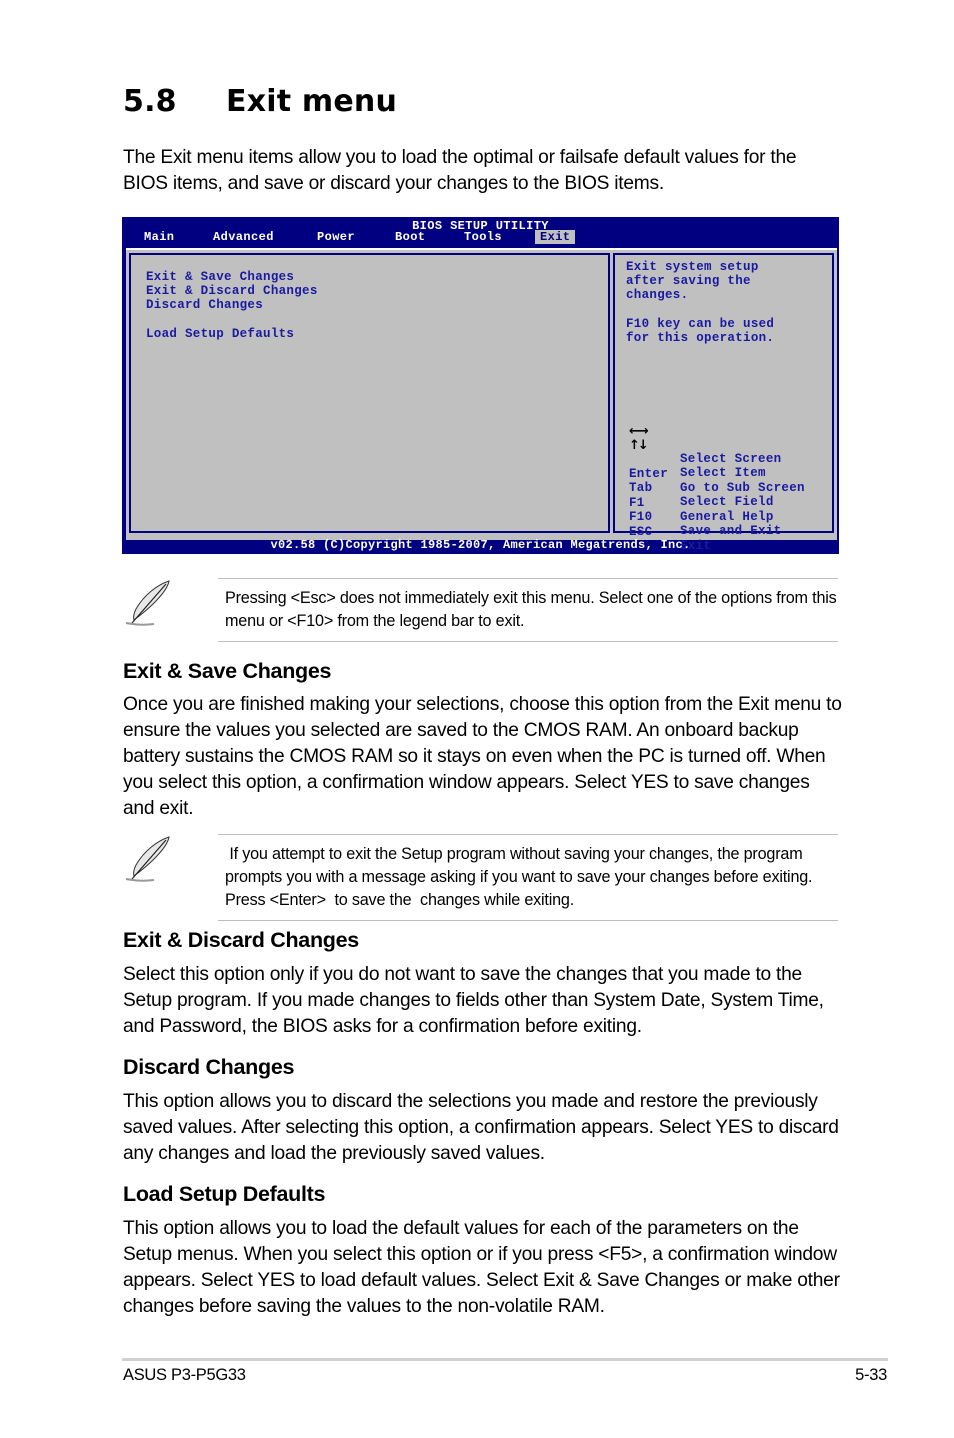 The image size is (954, 1438). I want to click on tab-exit: Exit, so click(555, 237).